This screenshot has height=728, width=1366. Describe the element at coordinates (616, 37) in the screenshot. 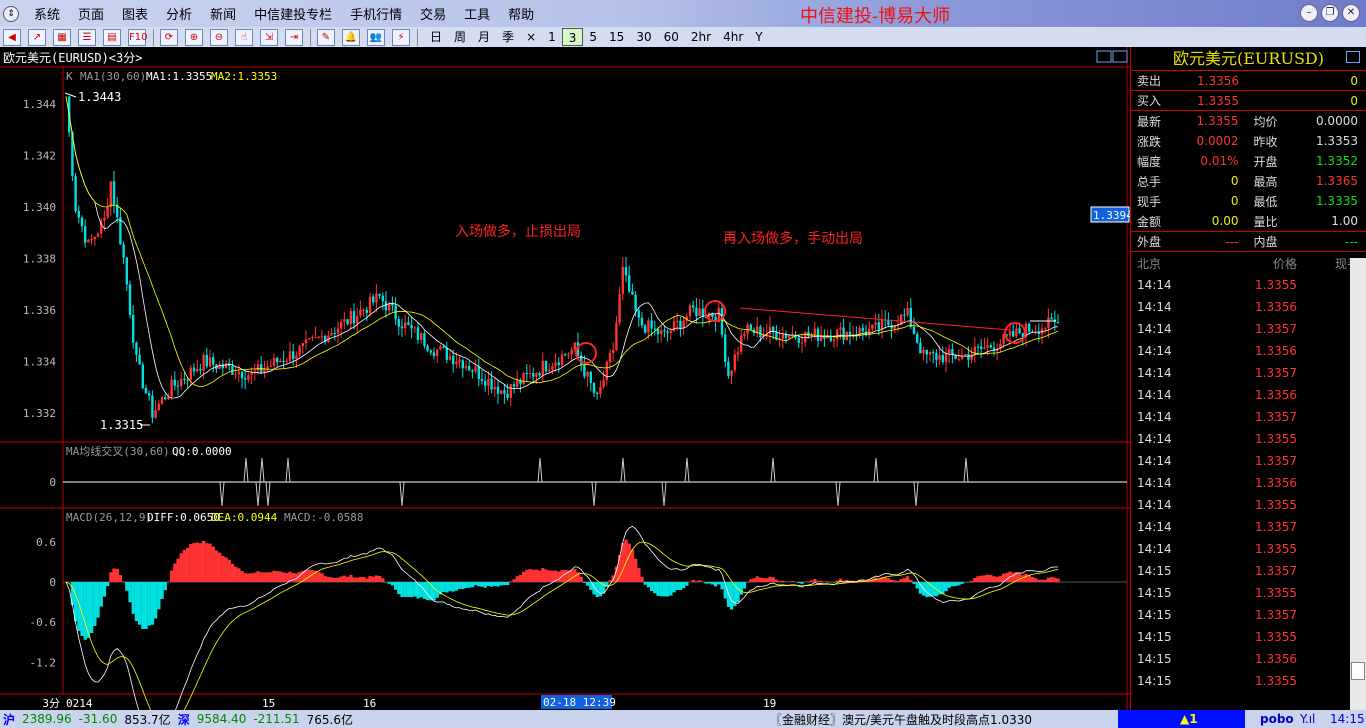

I see `period-8: 15` at that location.